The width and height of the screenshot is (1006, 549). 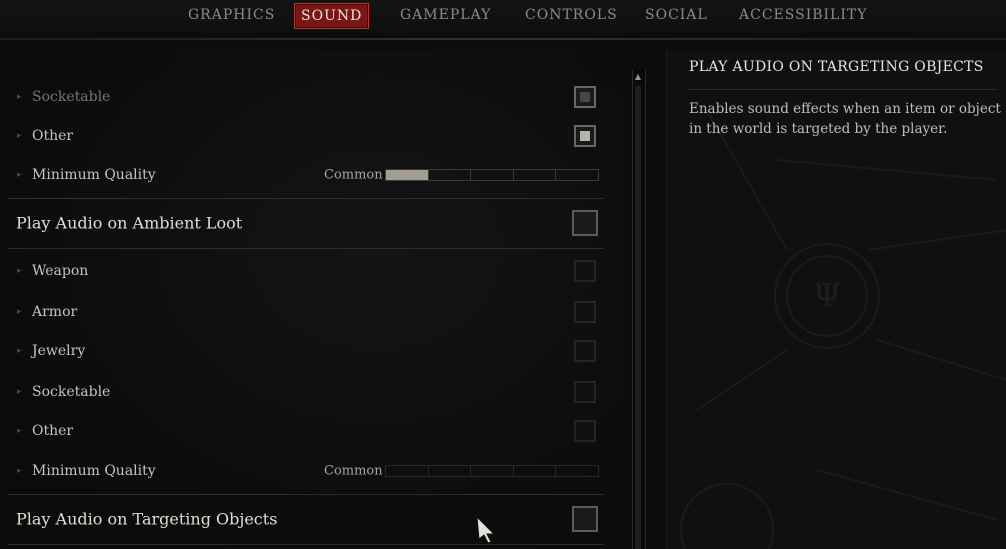 I want to click on setting-row-targeting-objects: Play Audio on Targeting Objects, so click(x=305, y=519).